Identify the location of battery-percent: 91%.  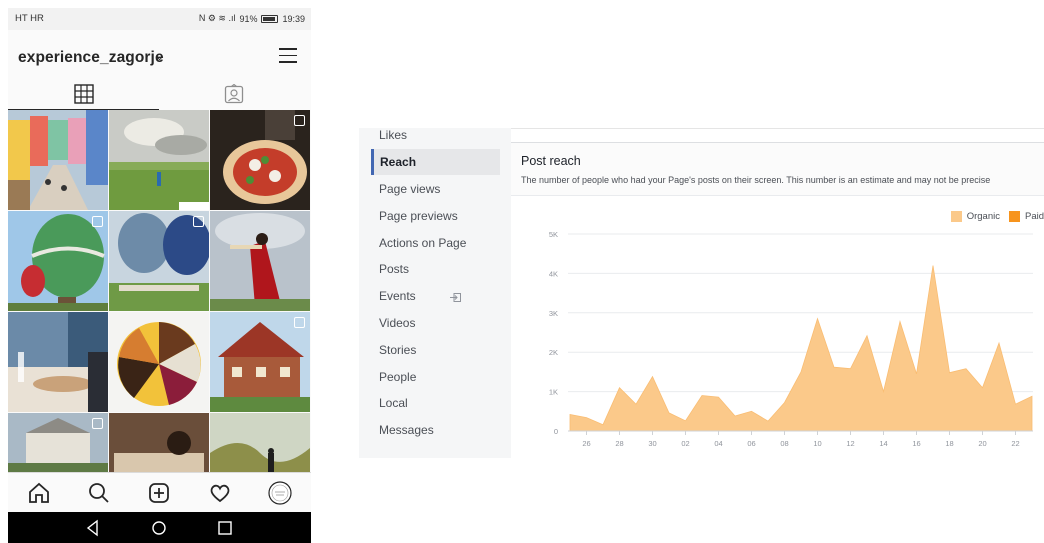
(248, 18).